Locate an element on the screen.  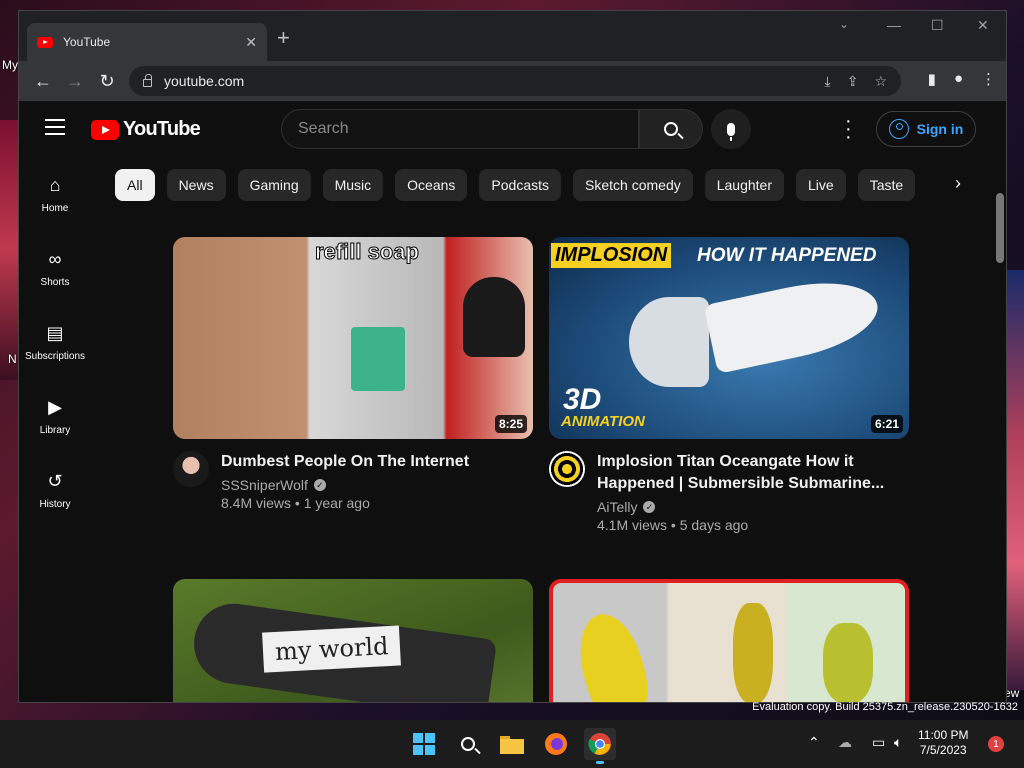
sidebar-item-home: ⌂ Home is located at coordinates (55, 194).